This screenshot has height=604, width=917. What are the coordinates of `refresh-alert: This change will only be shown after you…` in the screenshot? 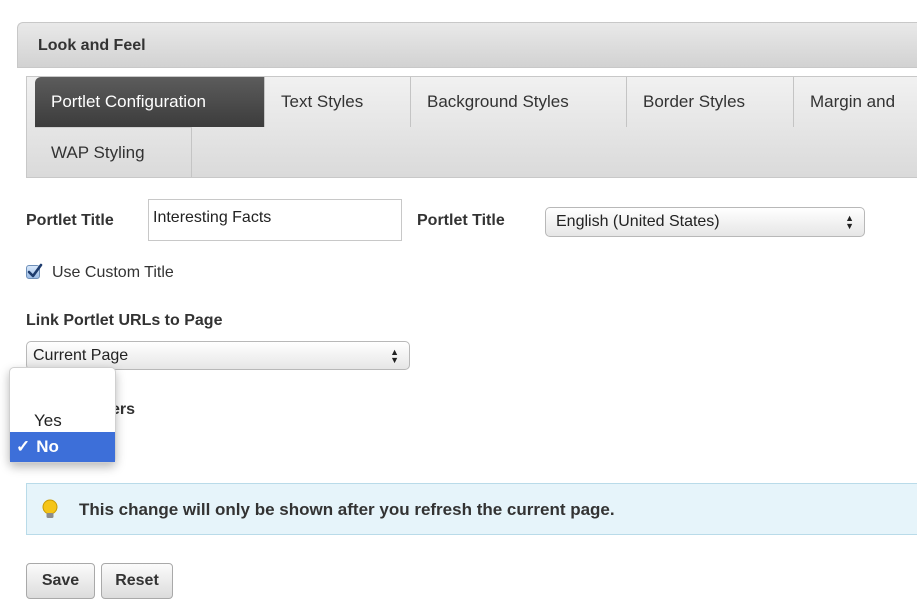 It's located at (471, 509).